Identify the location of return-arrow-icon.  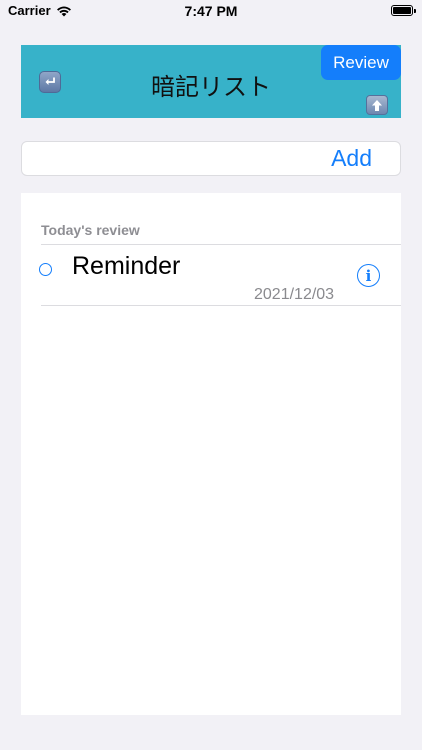
(50, 82).